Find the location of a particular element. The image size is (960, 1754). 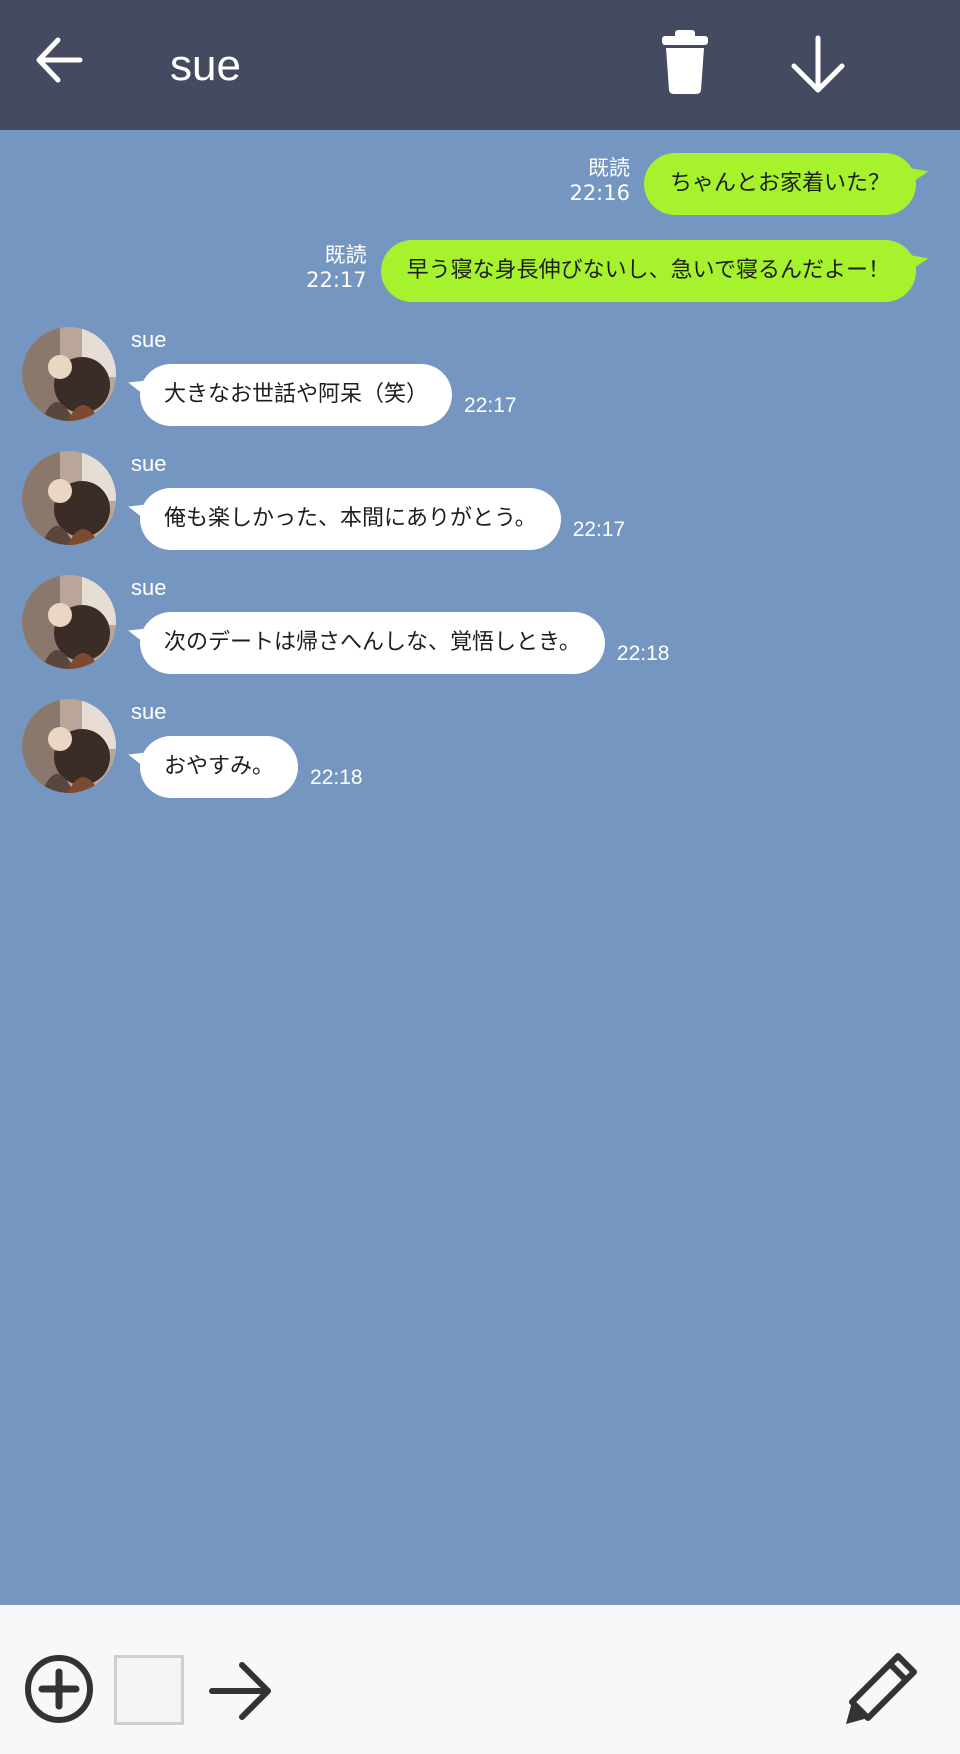

message-bubble: 早う寝な身長伸びないし、急いで寝るんだよー！ is located at coordinates (655, 271).